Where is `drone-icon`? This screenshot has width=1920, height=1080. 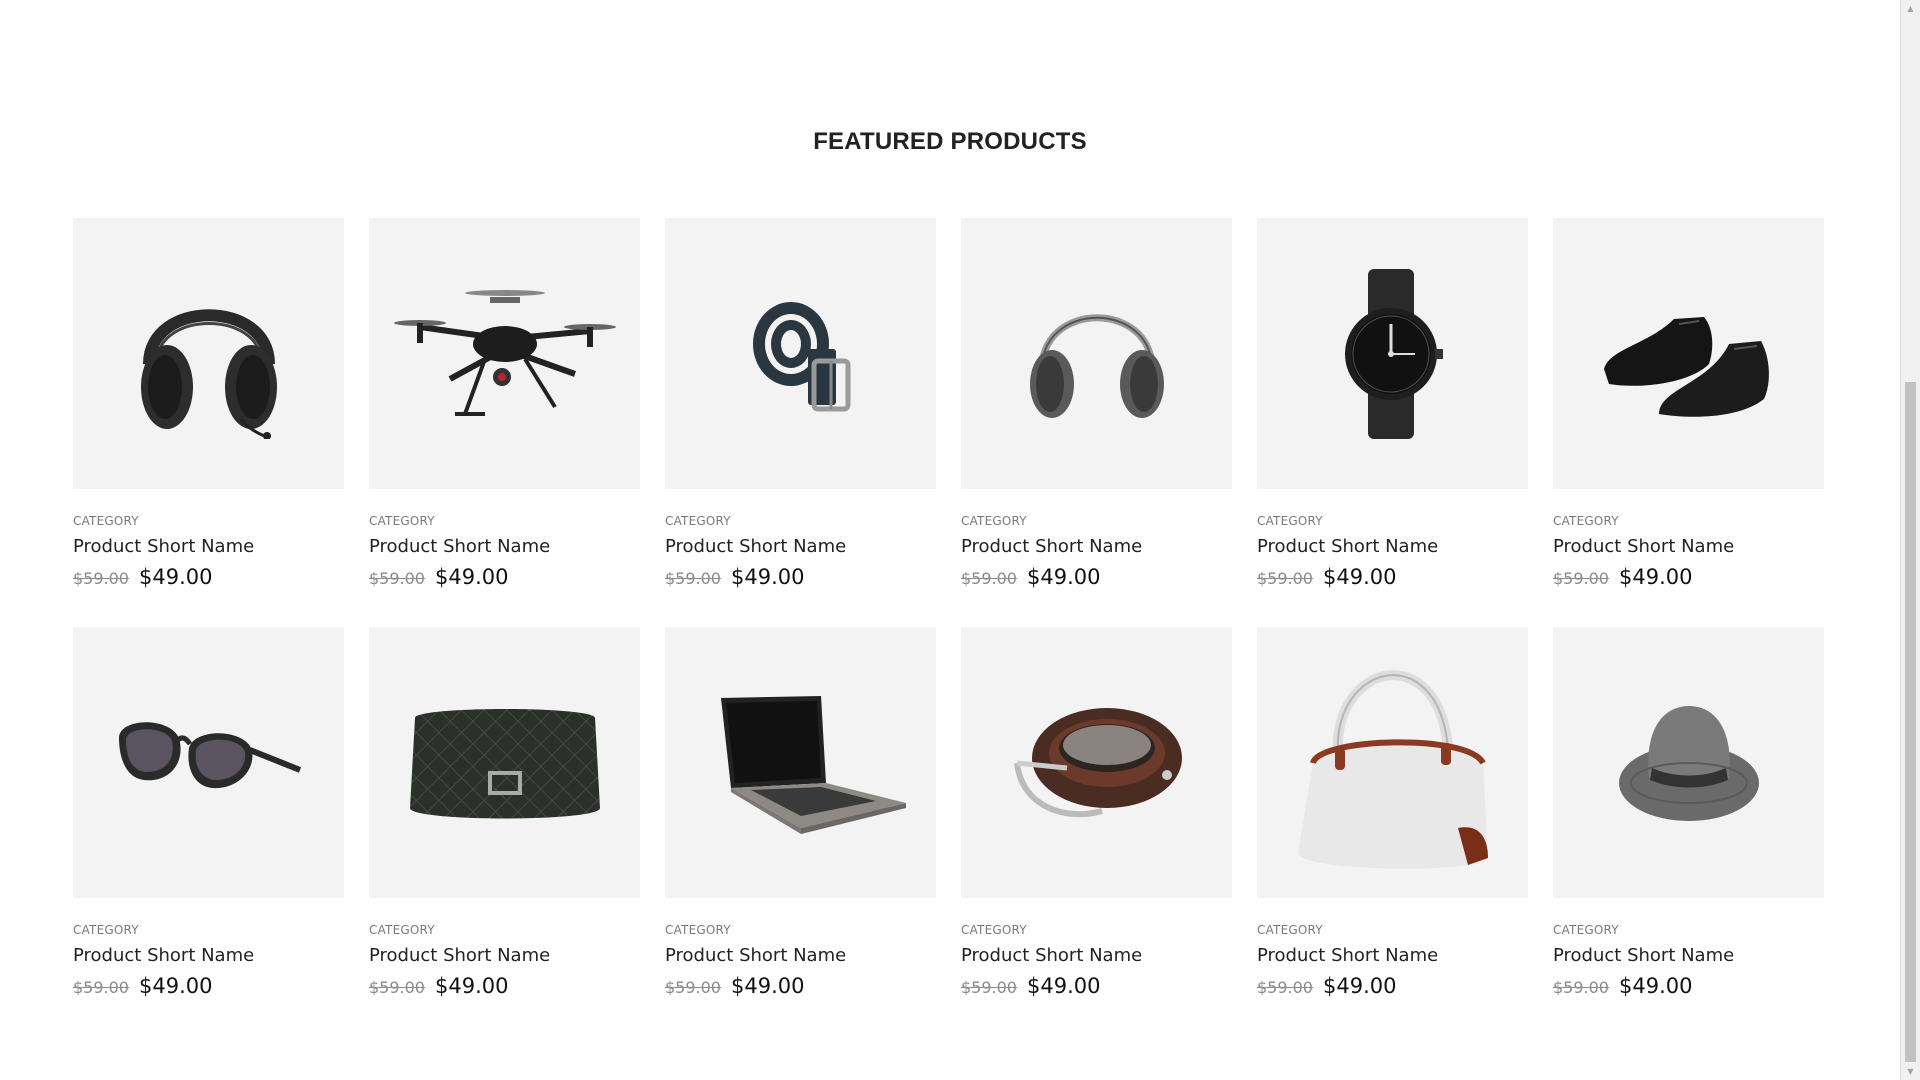 drone-icon is located at coordinates (504, 352).